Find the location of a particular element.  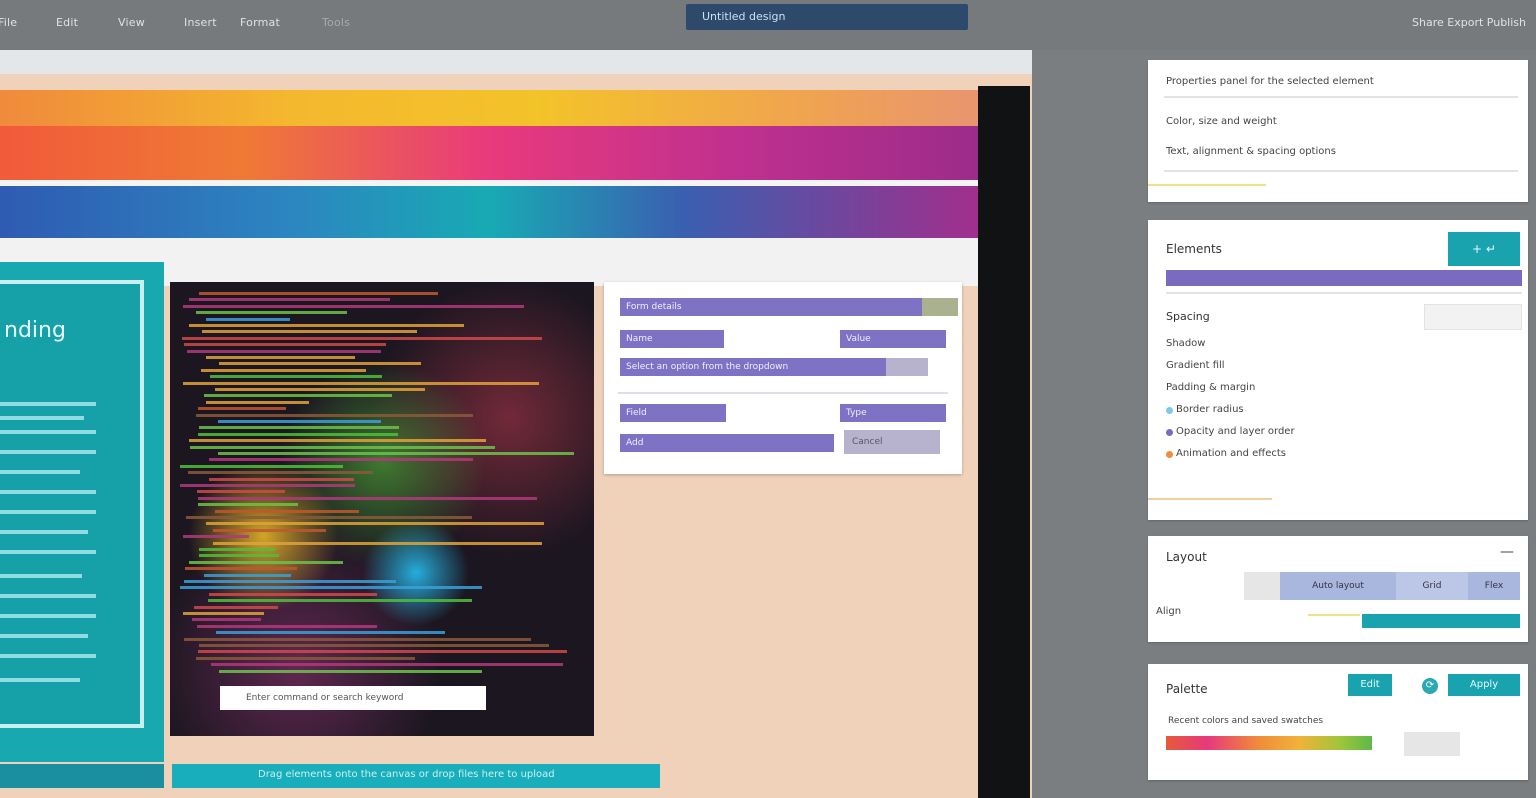

form-value-field: Value is located at coordinates (893, 339).